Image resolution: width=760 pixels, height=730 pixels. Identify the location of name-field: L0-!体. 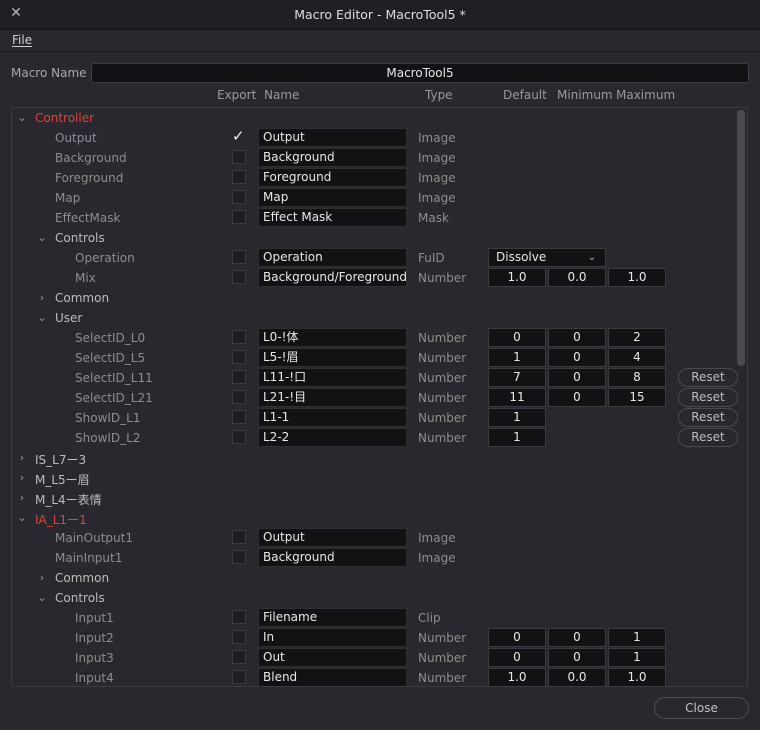
(332, 337).